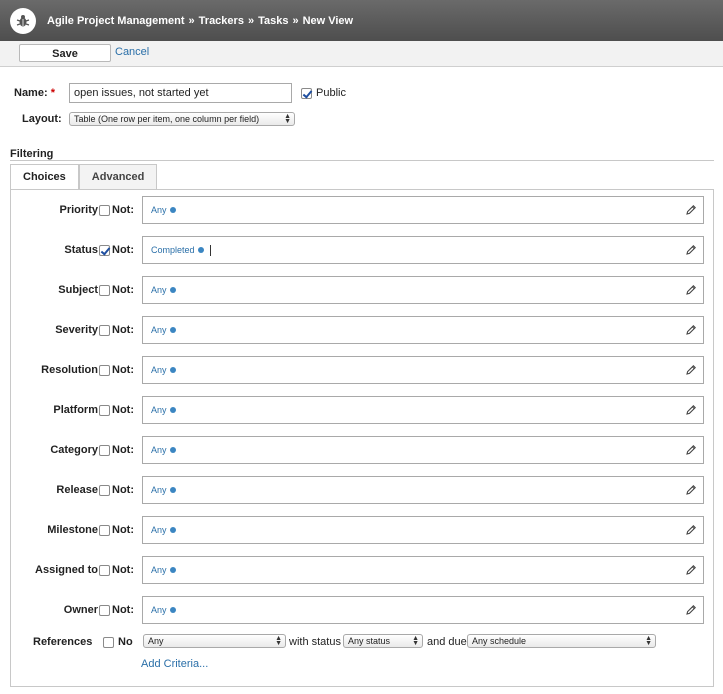 The image size is (723, 694). What do you see at coordinates (77, 490) in the screenshot?
I see `filter-label: Release` at bounding box center [77, 490].